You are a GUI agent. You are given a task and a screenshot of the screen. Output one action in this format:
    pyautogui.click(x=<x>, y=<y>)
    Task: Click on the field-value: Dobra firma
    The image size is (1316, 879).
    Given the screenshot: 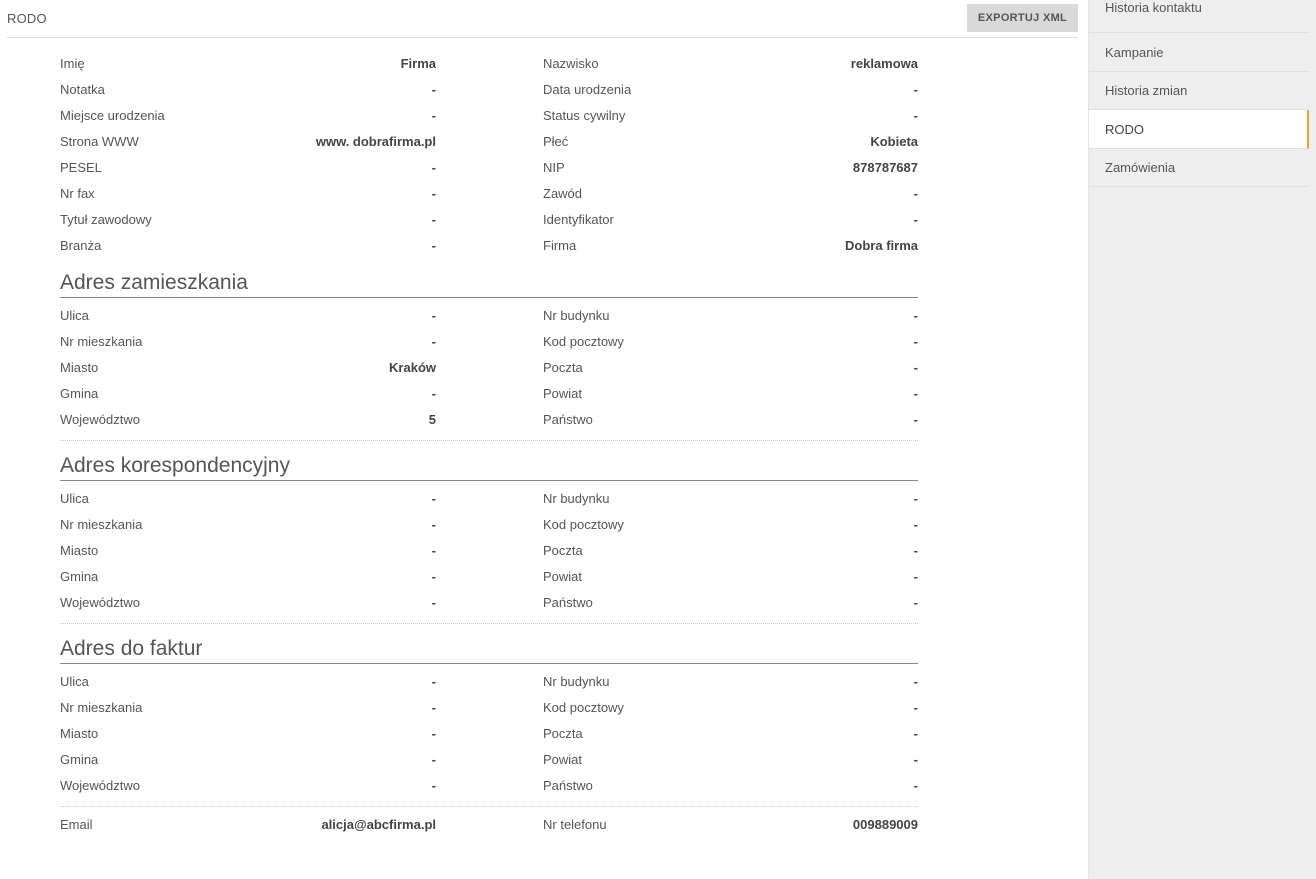 What is the action you would take?
    pyautogui.click(x=881, y=245)
    